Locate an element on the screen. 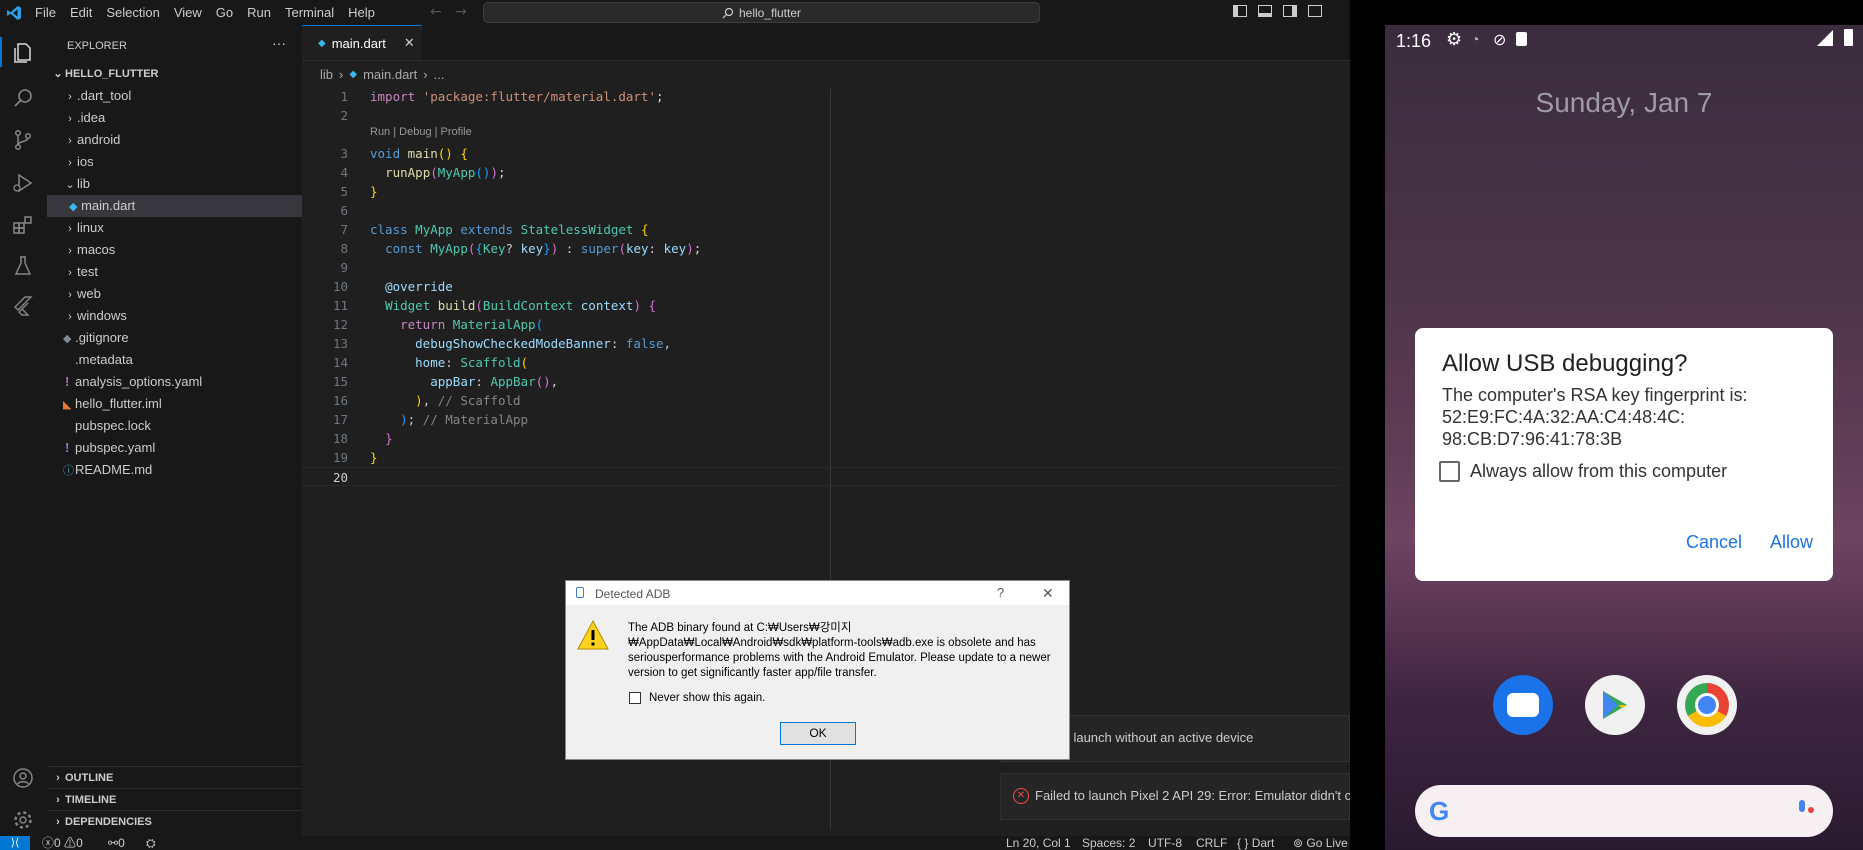 Image resolution: width=1863 pixels, height=850 pixels. menu-file: File is located at coordinates (45, 12).